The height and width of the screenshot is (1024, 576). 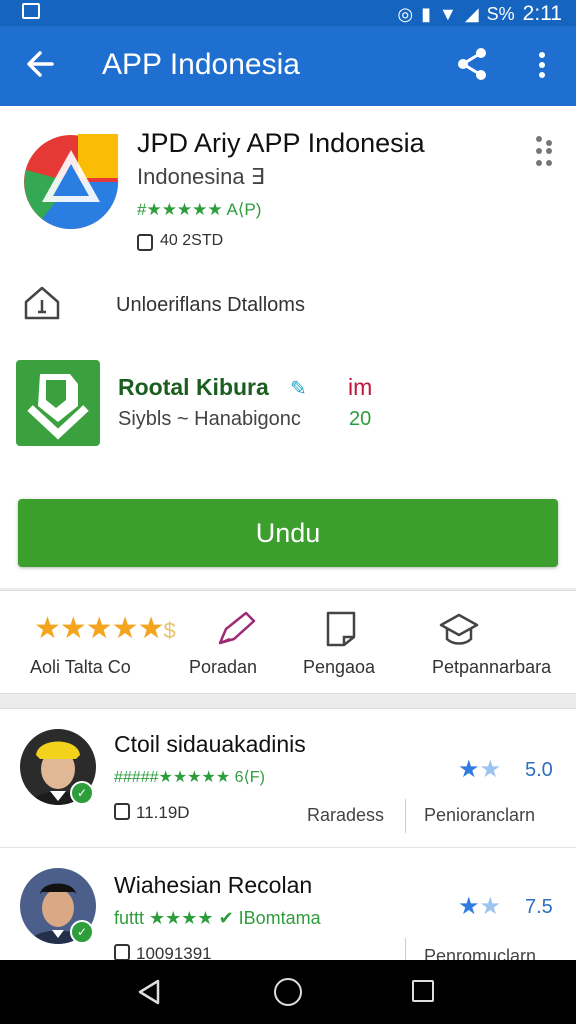 What do you see at coordinates (237, 629) in the screenshot?
I see `pen-icon` at bounding box center [237, 629].